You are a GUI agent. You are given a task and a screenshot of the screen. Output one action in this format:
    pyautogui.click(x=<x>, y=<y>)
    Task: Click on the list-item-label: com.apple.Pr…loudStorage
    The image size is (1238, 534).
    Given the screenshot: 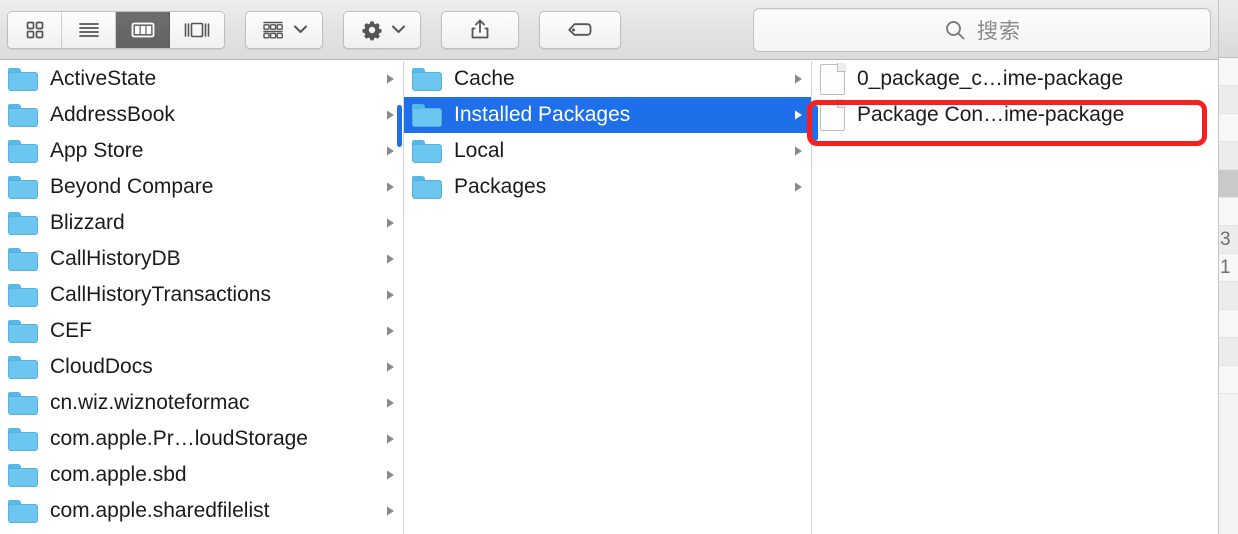 What is the action you would take?
    pyautogui.click(x=179, y=438)
    